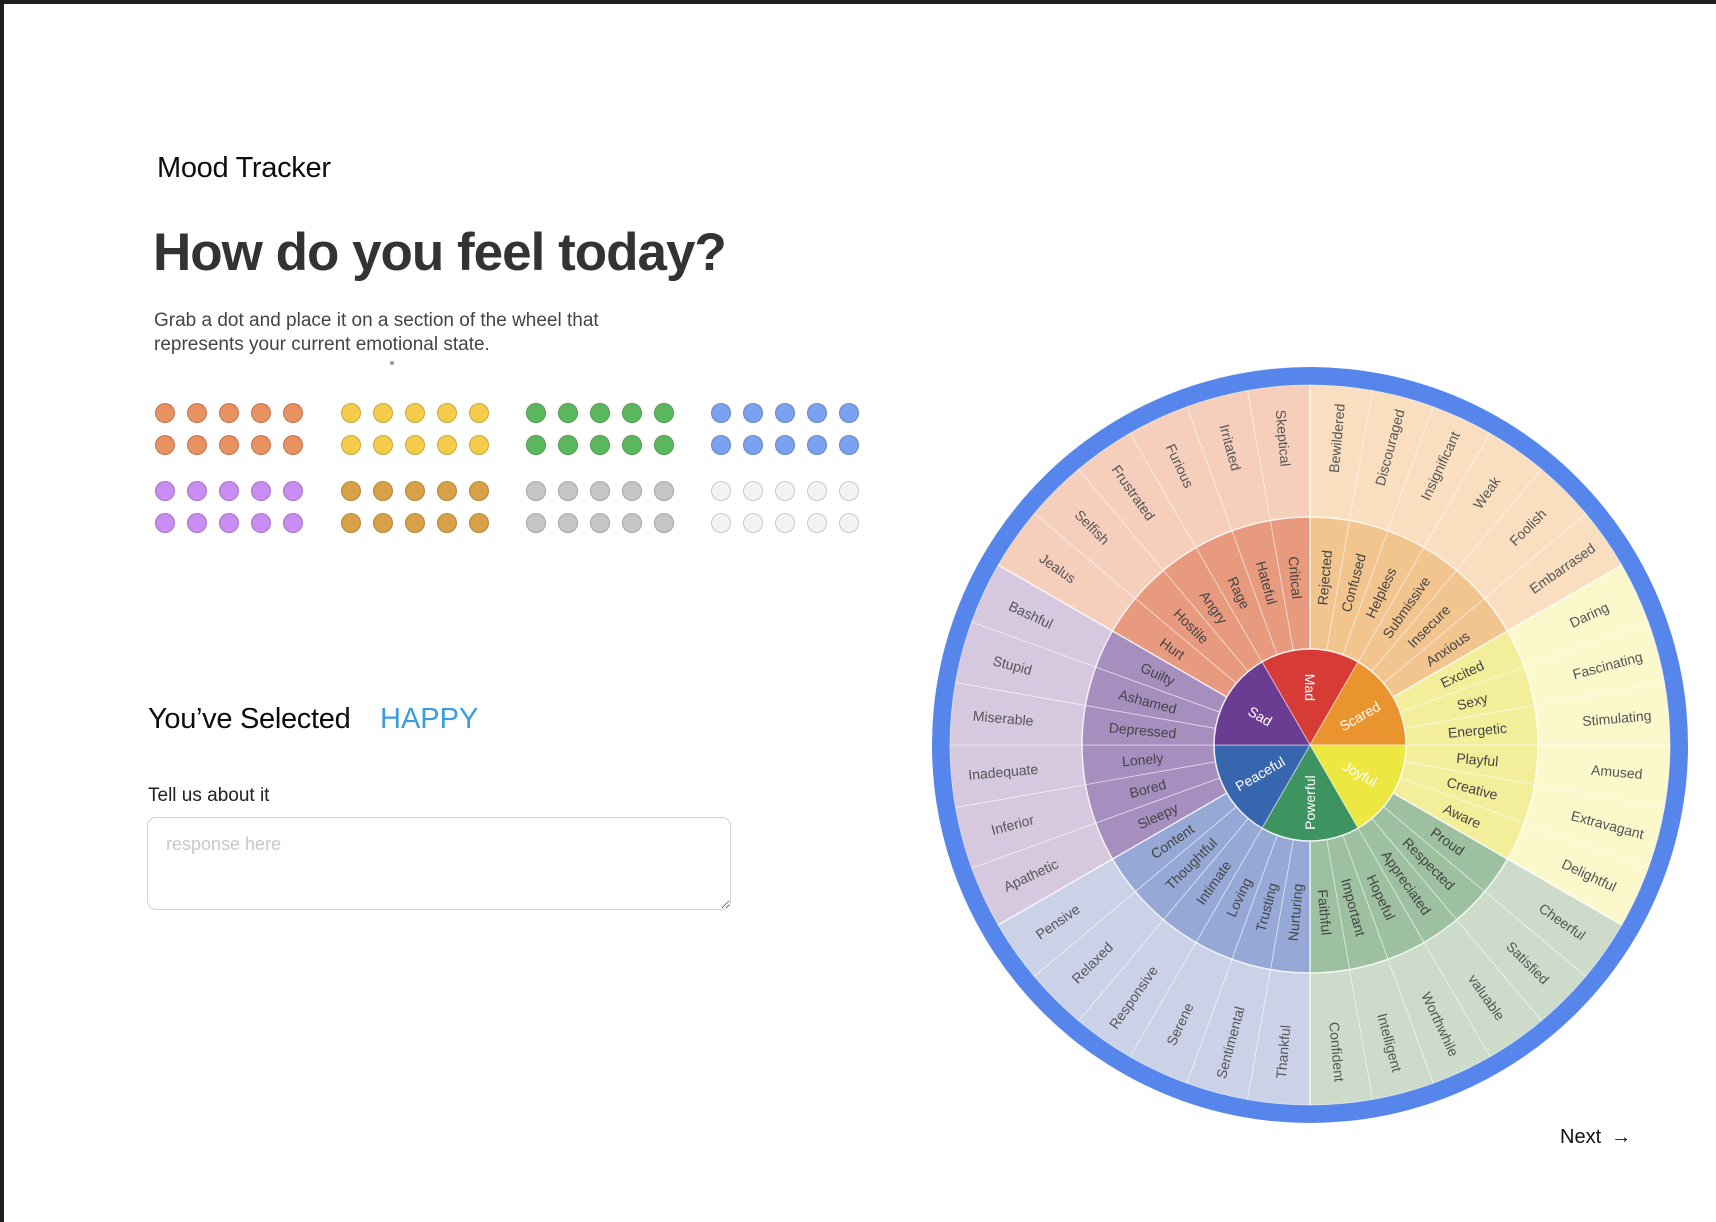 This screenshot has width=1716, height=1222. Describe the element at coordinates (1310, 802) in the screenshot. I see `core-label-powerful: Powerful` at that location.